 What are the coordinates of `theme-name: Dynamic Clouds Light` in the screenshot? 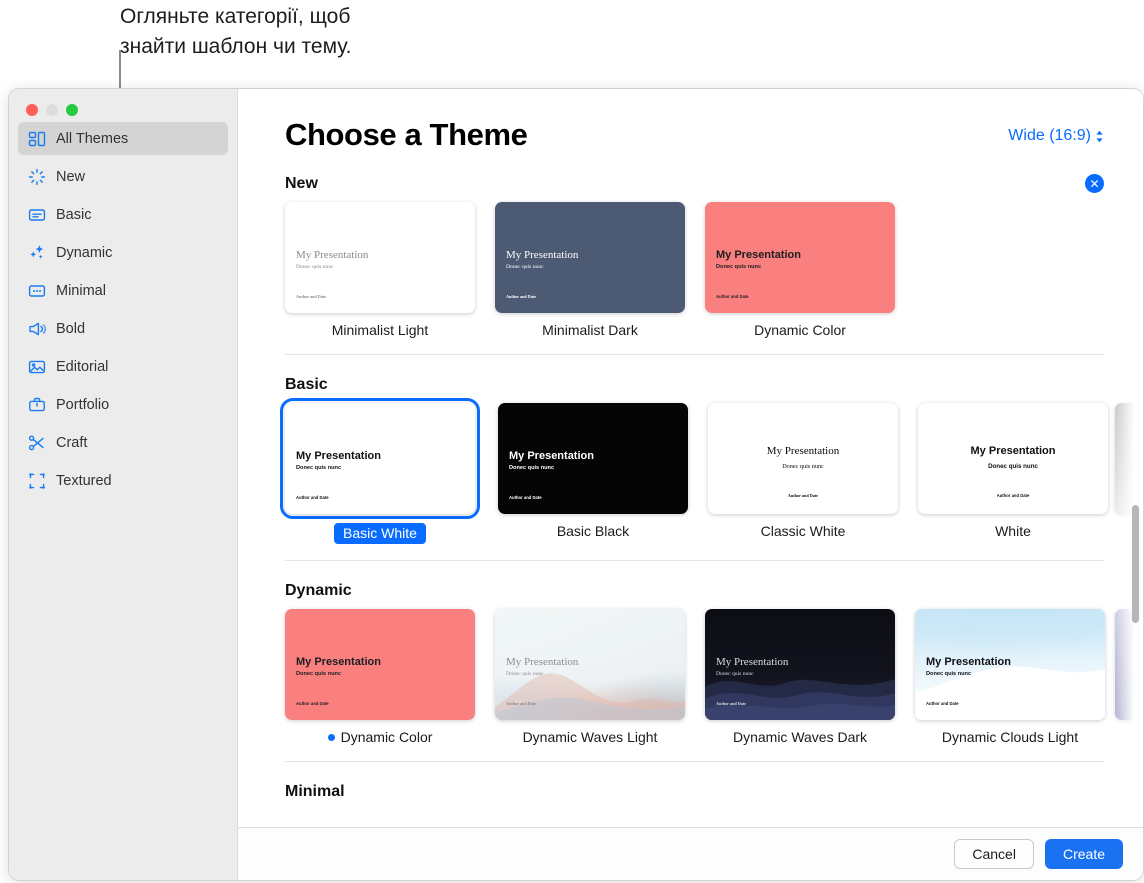 It's located at (1010, 737).